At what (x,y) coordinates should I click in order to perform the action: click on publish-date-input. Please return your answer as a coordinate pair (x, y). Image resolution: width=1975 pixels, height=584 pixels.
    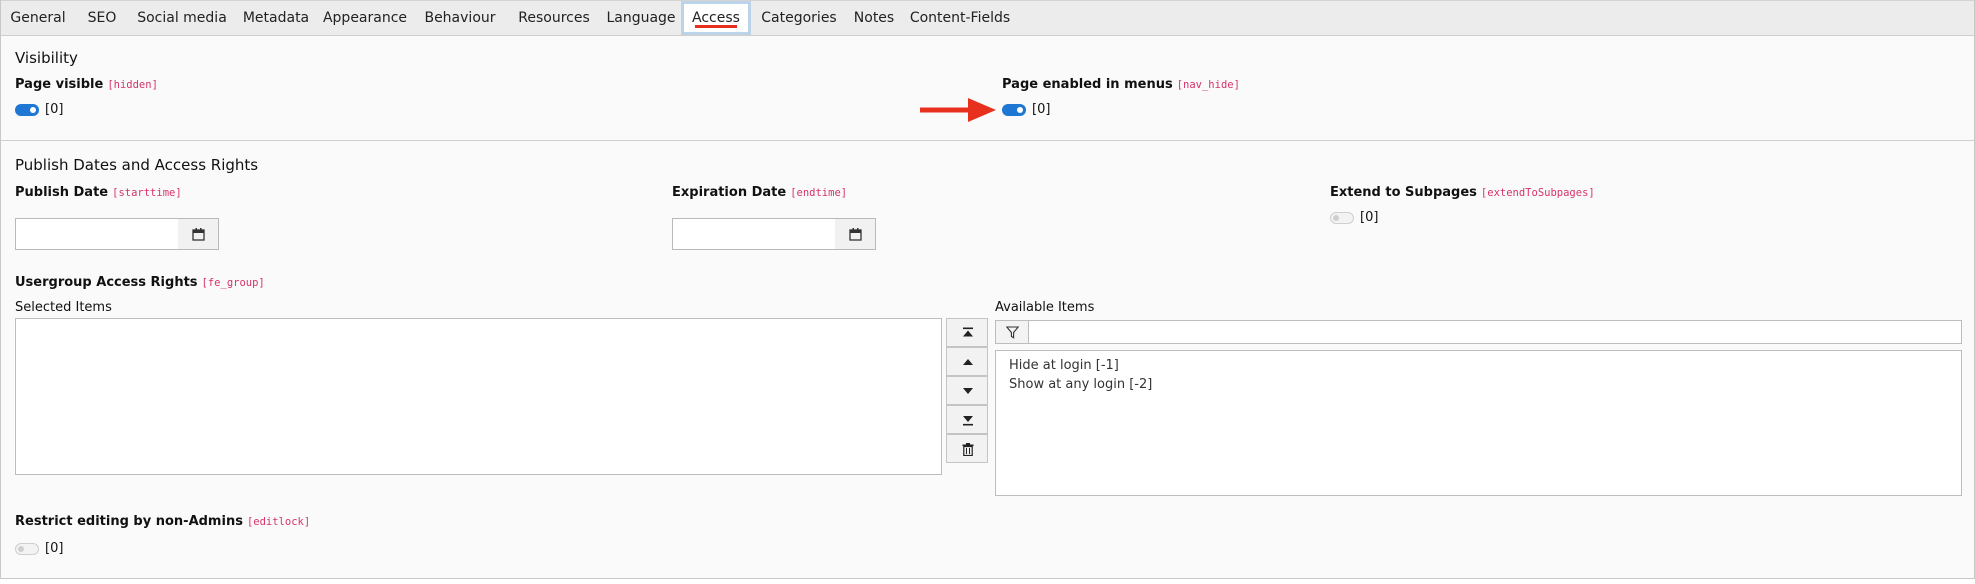
    Looking at the image, I should click on (97, 234).